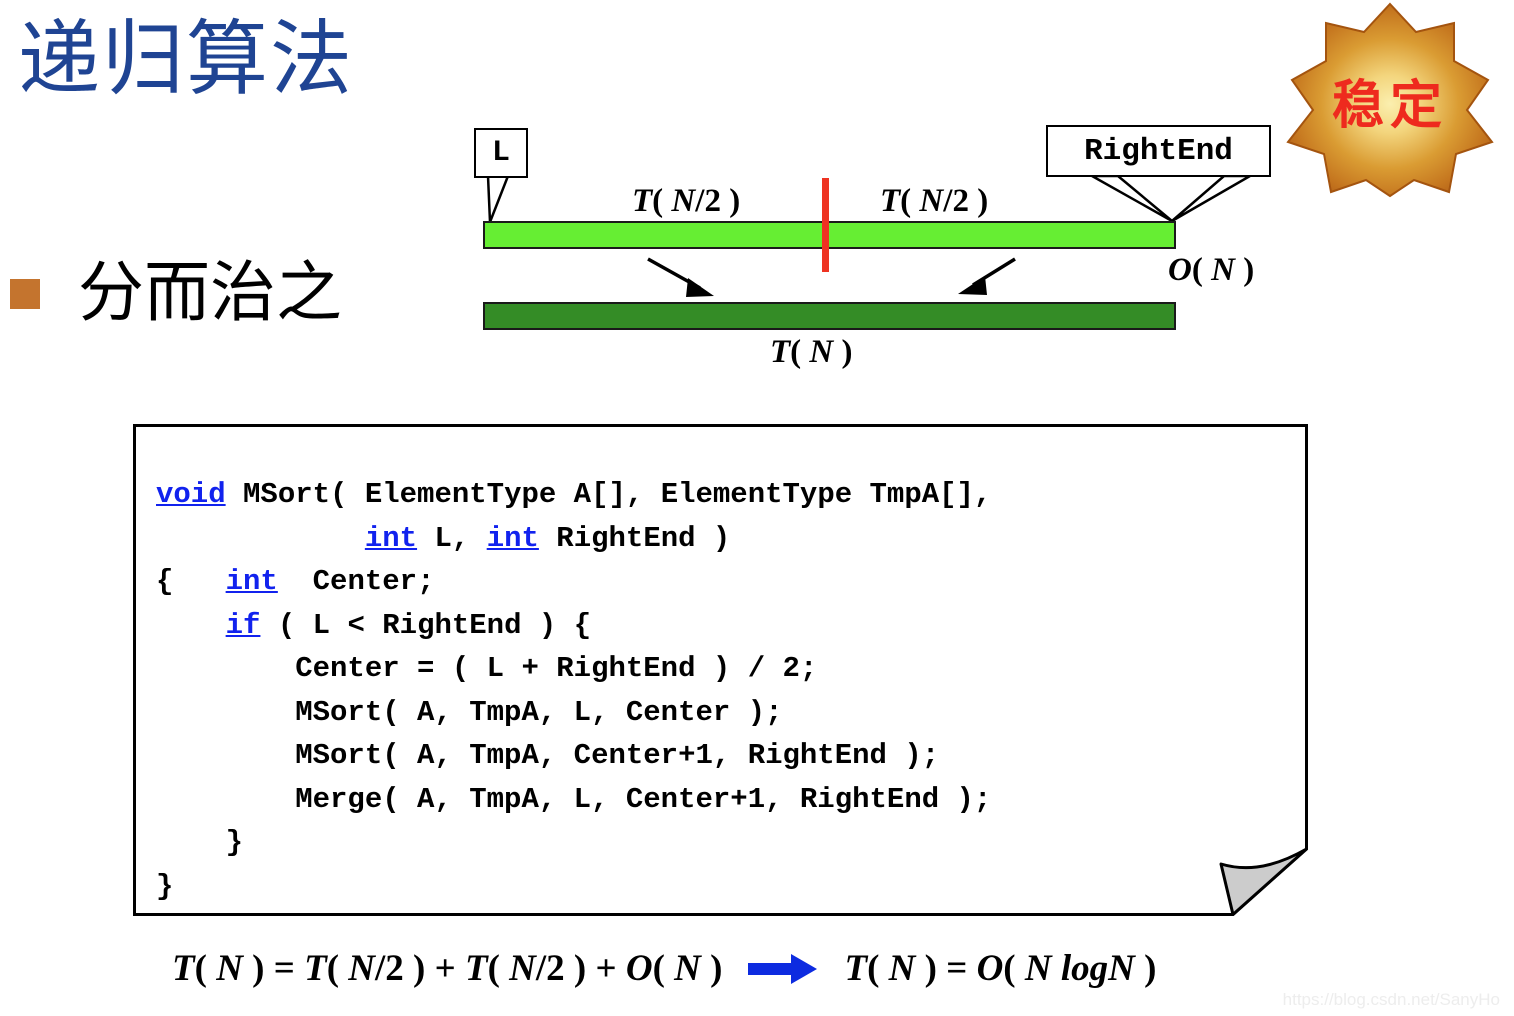 The image size is (1514, 1016). I want to click on label-merge-cost: O( N ), so click(1211, 270).